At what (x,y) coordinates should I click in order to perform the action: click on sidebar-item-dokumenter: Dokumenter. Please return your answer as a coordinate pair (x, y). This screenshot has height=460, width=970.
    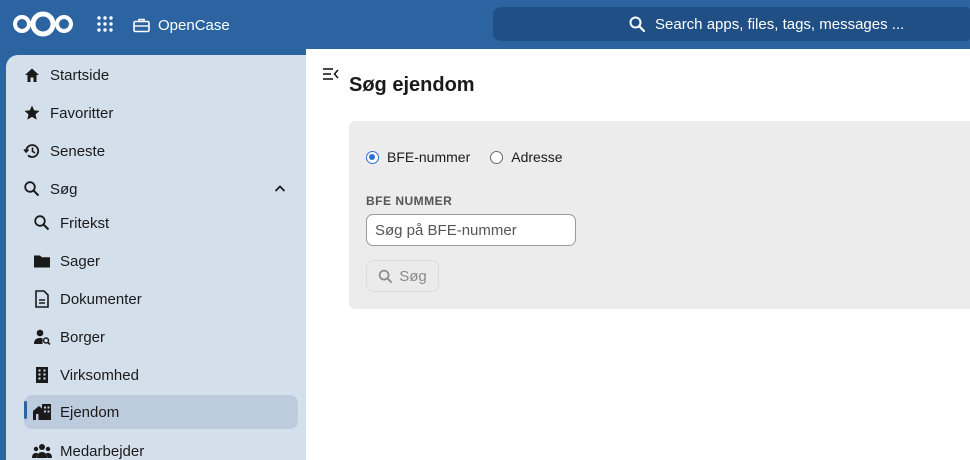
    Looking at the image, I should click on (165, 299).